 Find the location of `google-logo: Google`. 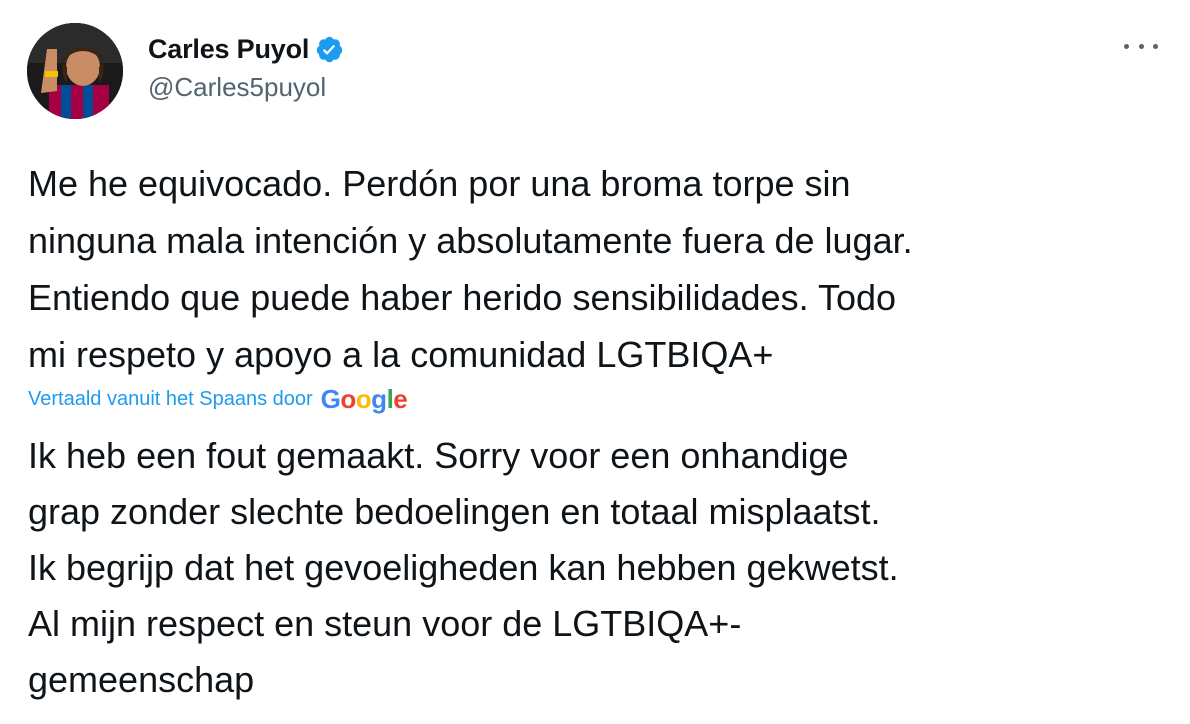

google-logo: Google is located at coordinates (364, 398).